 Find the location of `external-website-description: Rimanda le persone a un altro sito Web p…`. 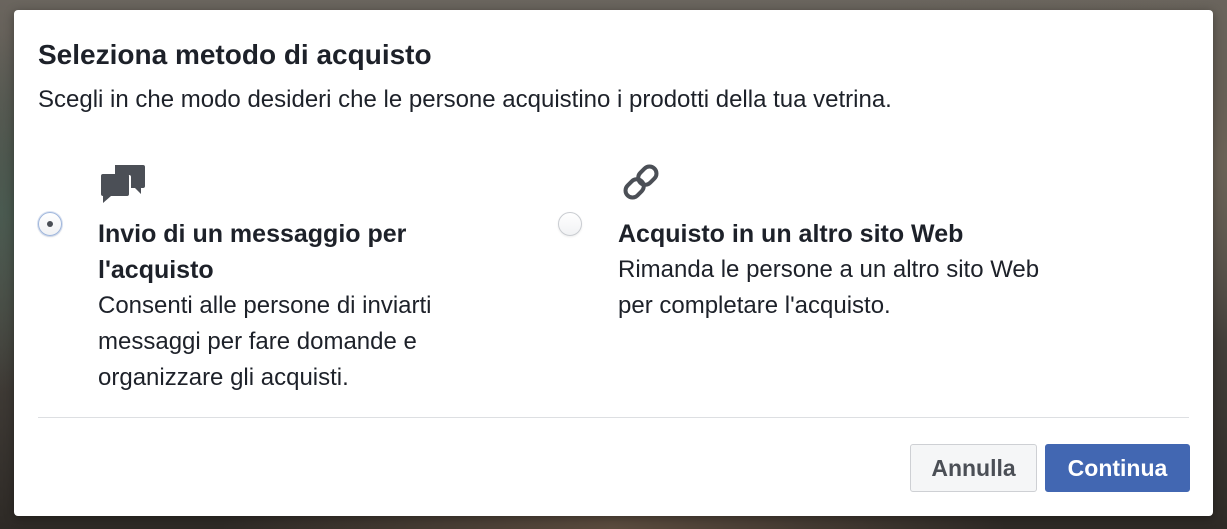

external-website-description: Rimanda le persone a un altro sito Web p… is located at coordinates (829, 287).